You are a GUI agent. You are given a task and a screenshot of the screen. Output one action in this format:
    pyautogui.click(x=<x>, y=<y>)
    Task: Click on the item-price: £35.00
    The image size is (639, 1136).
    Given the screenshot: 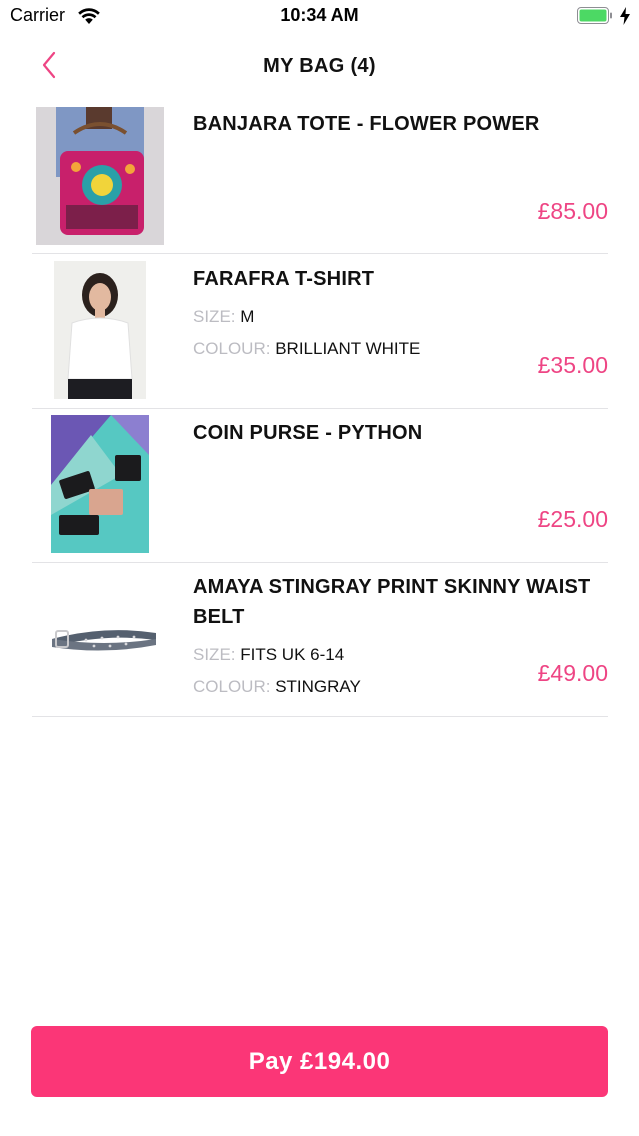 What is the action you would take?
    pyautogui.click(x=572, y=365)
    